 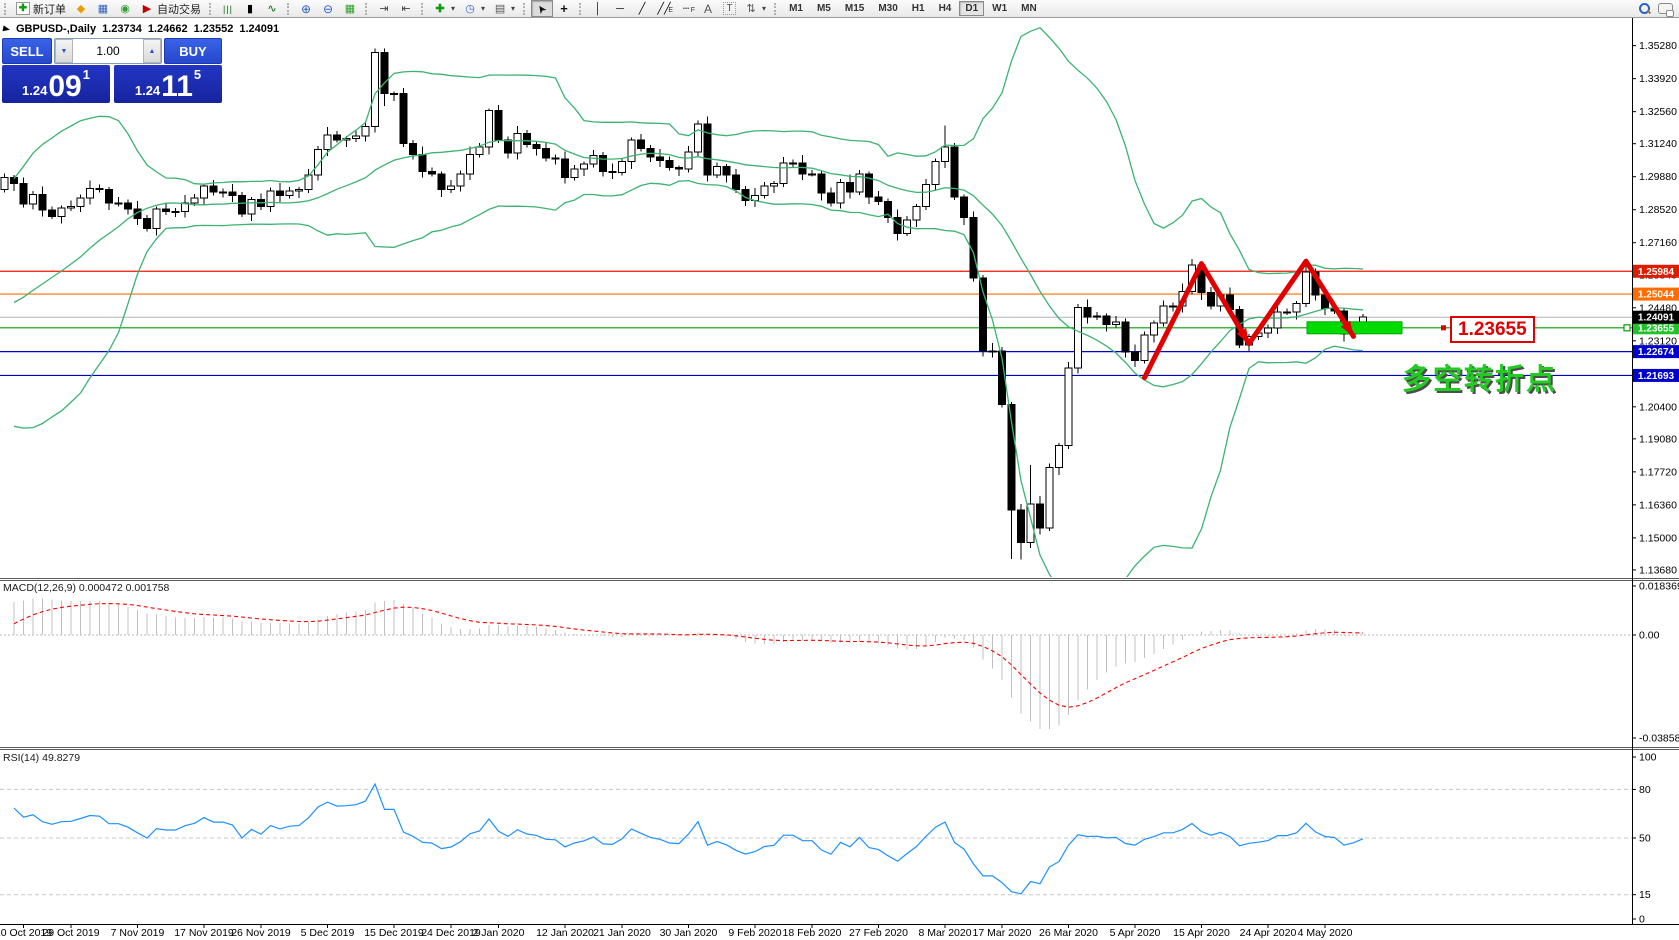 What do you see at coordinates (500, 8) in the screenshot?
I see `template-icon: ▤` at bounding box center [500, 8].